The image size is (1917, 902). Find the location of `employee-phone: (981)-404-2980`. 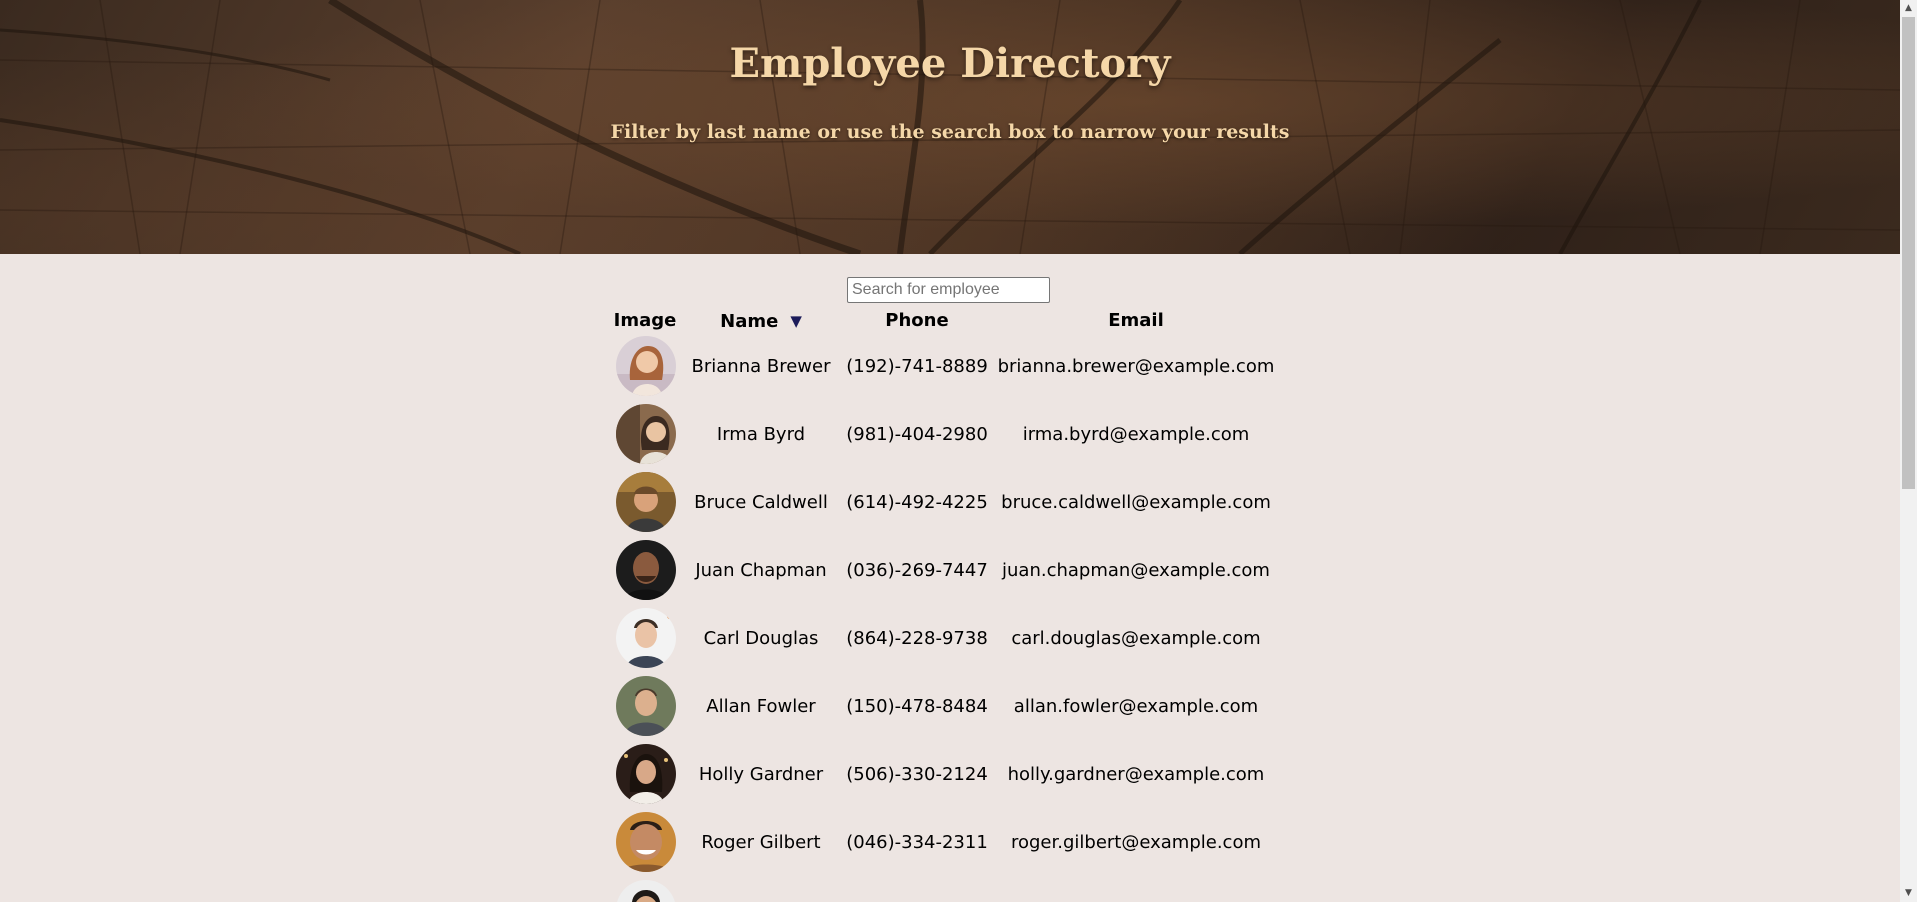

employee-phone: (981)-404-2980 is located at coordinates (917, 434).